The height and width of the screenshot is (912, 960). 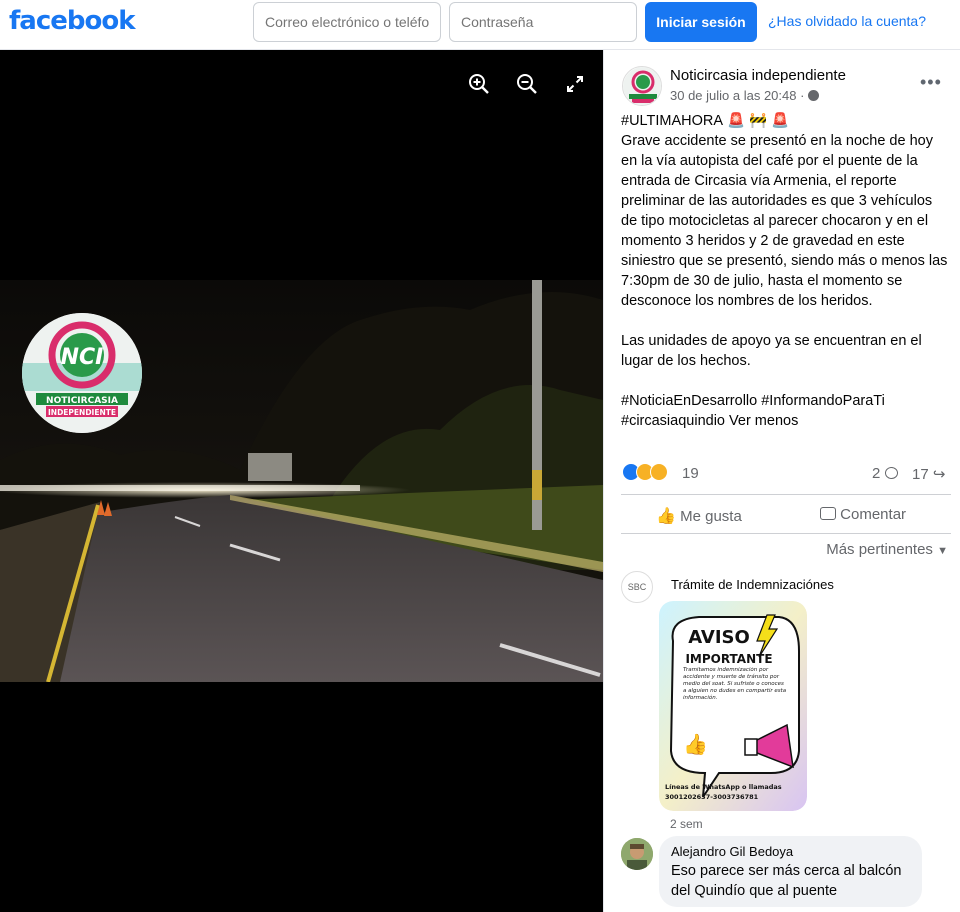 I want to click on comment-button: Comentar, so click(x=863, y=517).